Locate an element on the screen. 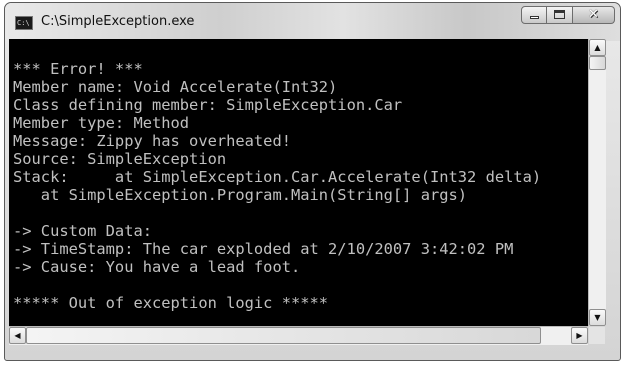 Image resolution: width=626 pixels, height=365 pixels. down-arrow-icon: ▼ is located at coordinates (597, 317).